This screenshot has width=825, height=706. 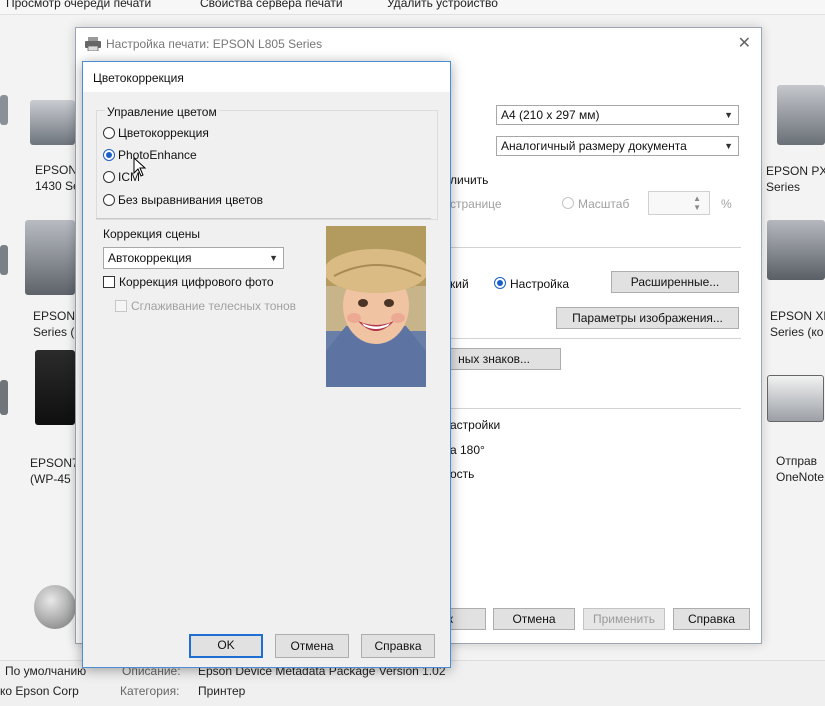 I want to click on toolbar-print-queue: Просмотр очереди печати, so click(x=78, y=5).